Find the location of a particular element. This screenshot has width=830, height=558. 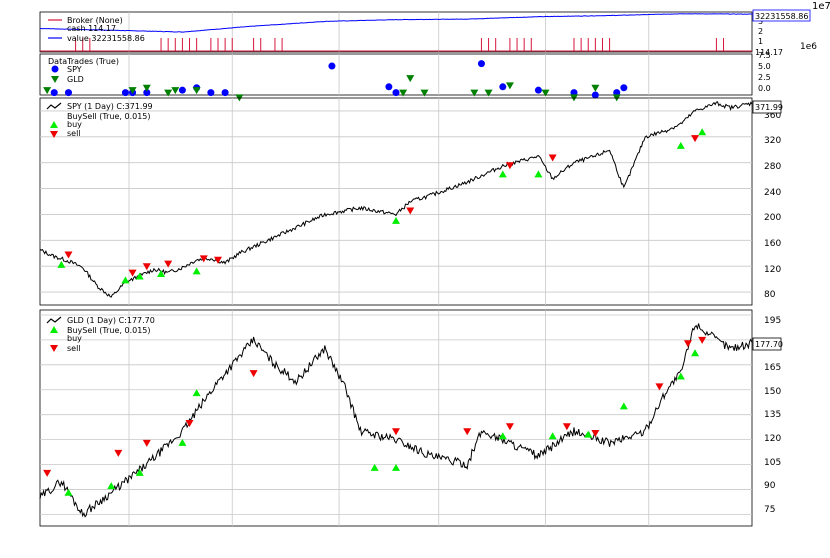

trades-ytick: 0.0 is located at coordinates (764, 88).